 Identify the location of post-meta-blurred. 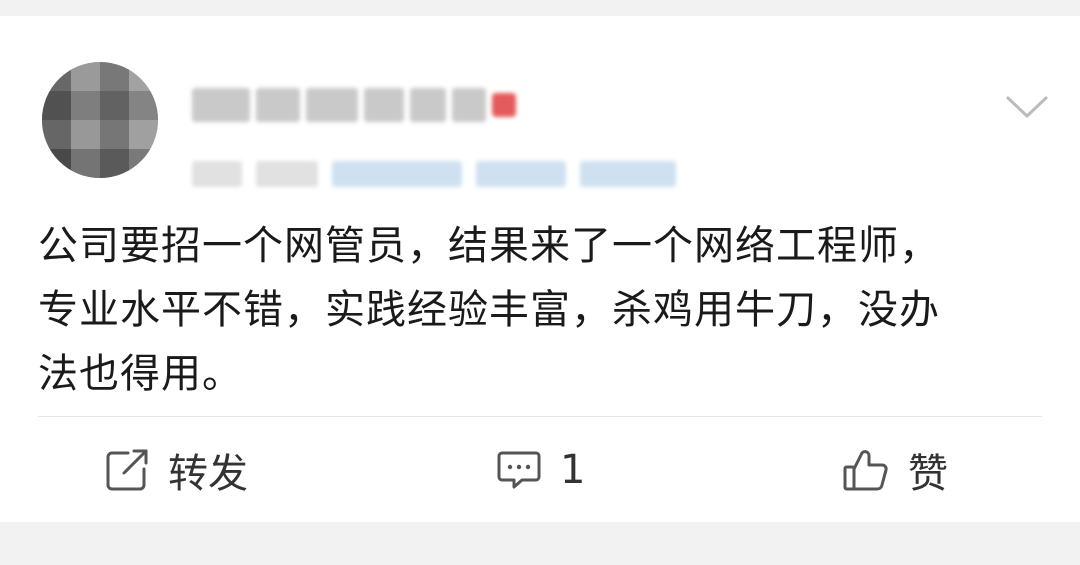
(442, 174).